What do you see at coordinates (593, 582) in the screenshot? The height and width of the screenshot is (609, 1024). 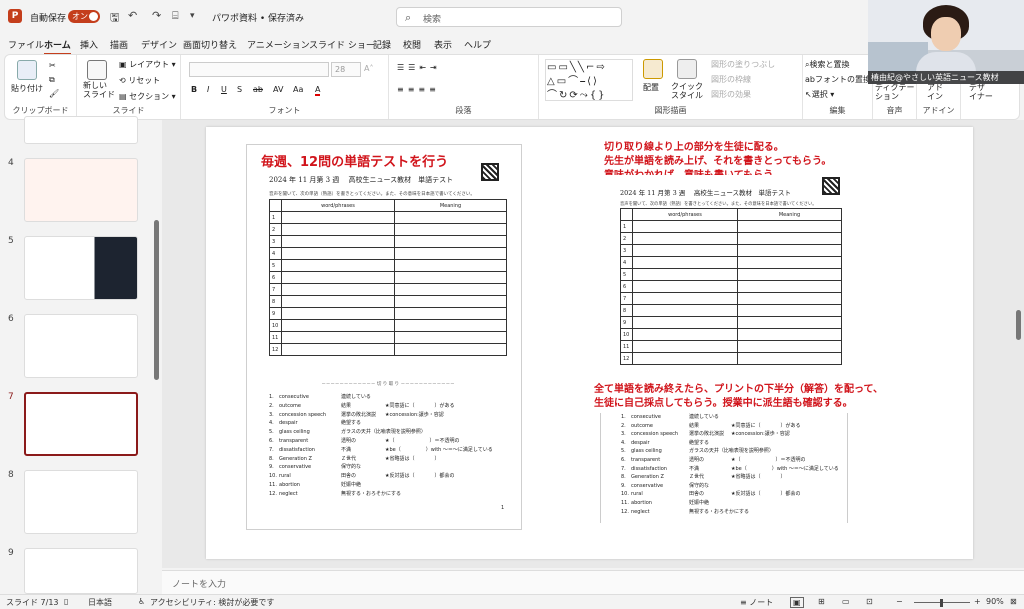 I see `notes-pane: ノートを入力` at bounding box center [593, 582].